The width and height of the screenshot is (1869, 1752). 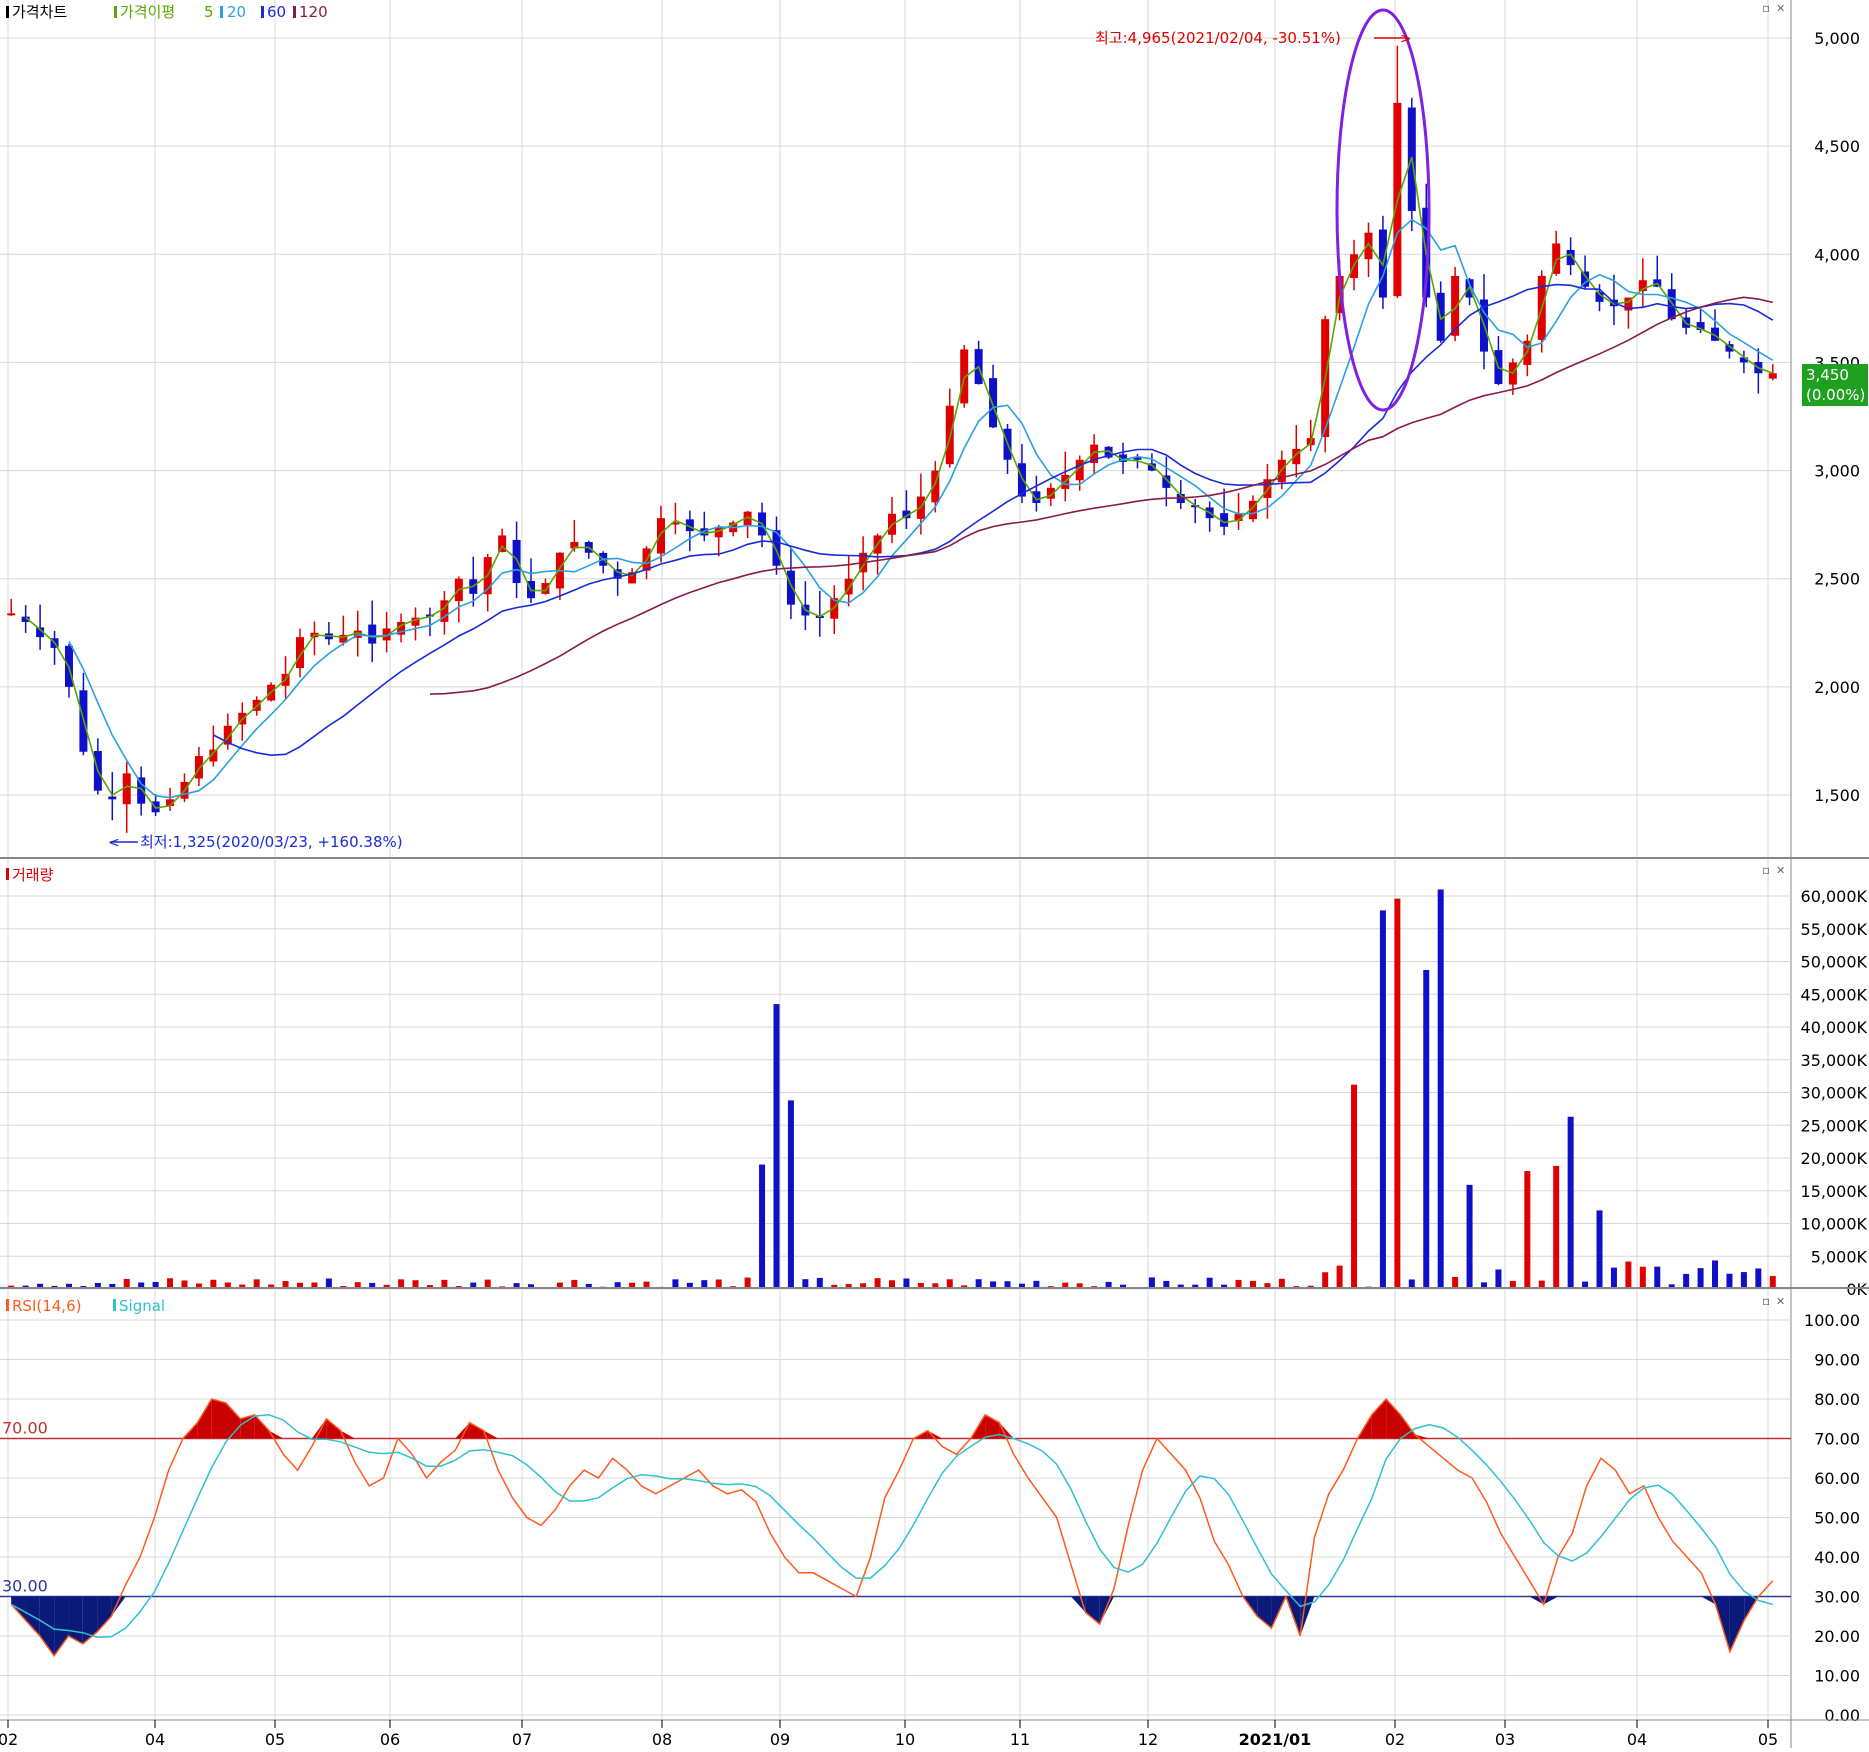 What do you see at coordinates (1780, 8) in the screenshot?
I see `price-close-icon: ✕` at bounding box center [1780, 8].